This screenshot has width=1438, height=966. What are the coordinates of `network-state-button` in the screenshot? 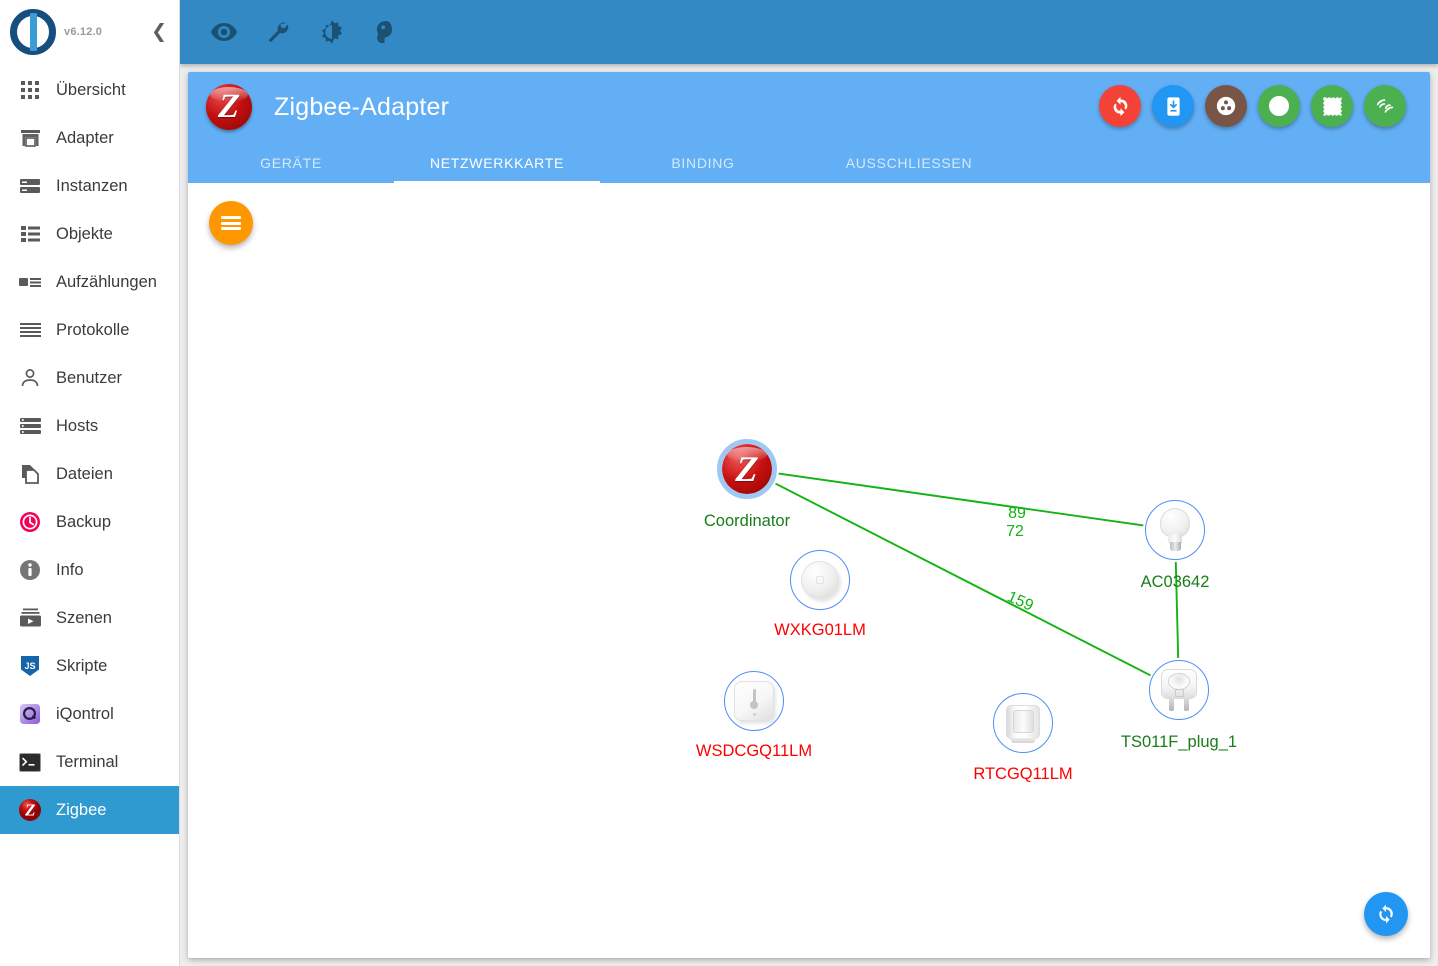 It's located at (1385, 106).